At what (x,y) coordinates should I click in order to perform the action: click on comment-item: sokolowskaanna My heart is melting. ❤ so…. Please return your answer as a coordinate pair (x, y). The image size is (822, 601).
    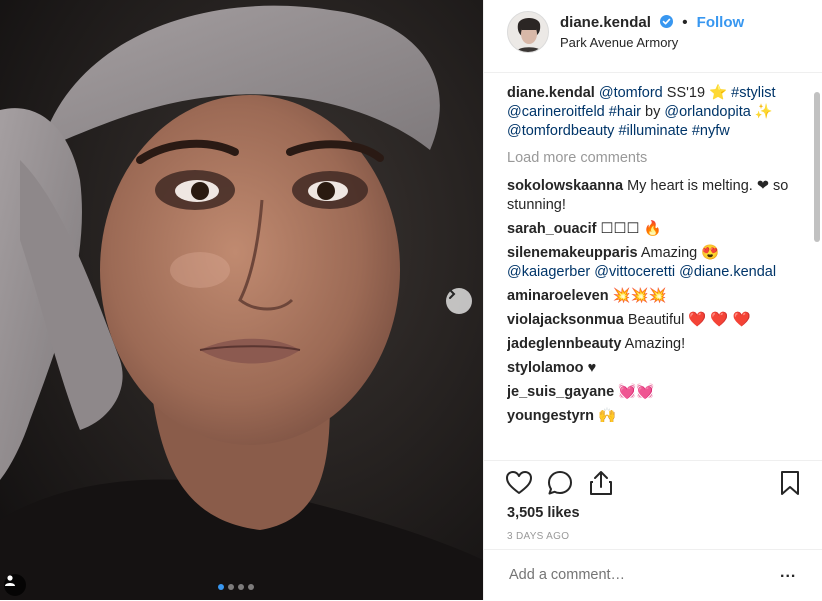
    Looking at the image, I should click on (652, 196).